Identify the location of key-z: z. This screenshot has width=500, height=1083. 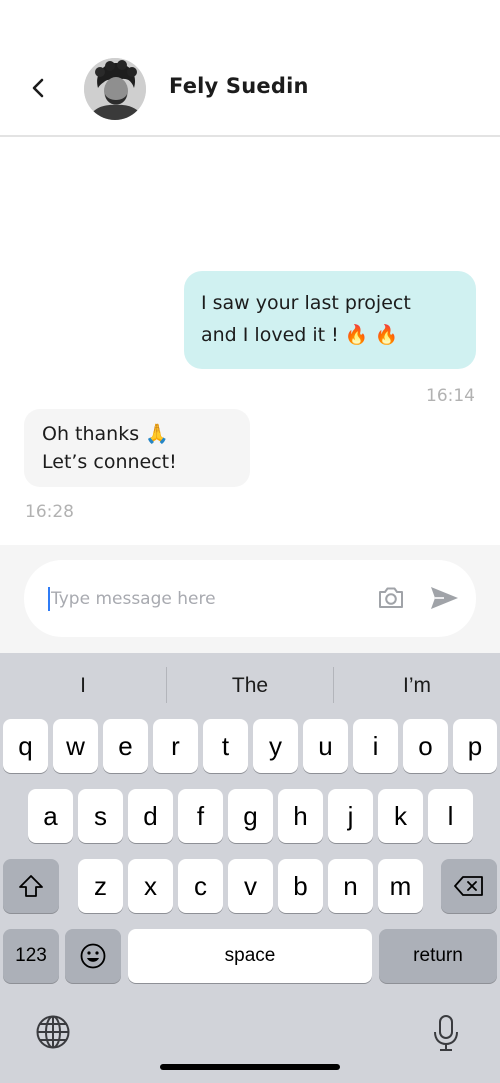
(100, 886).